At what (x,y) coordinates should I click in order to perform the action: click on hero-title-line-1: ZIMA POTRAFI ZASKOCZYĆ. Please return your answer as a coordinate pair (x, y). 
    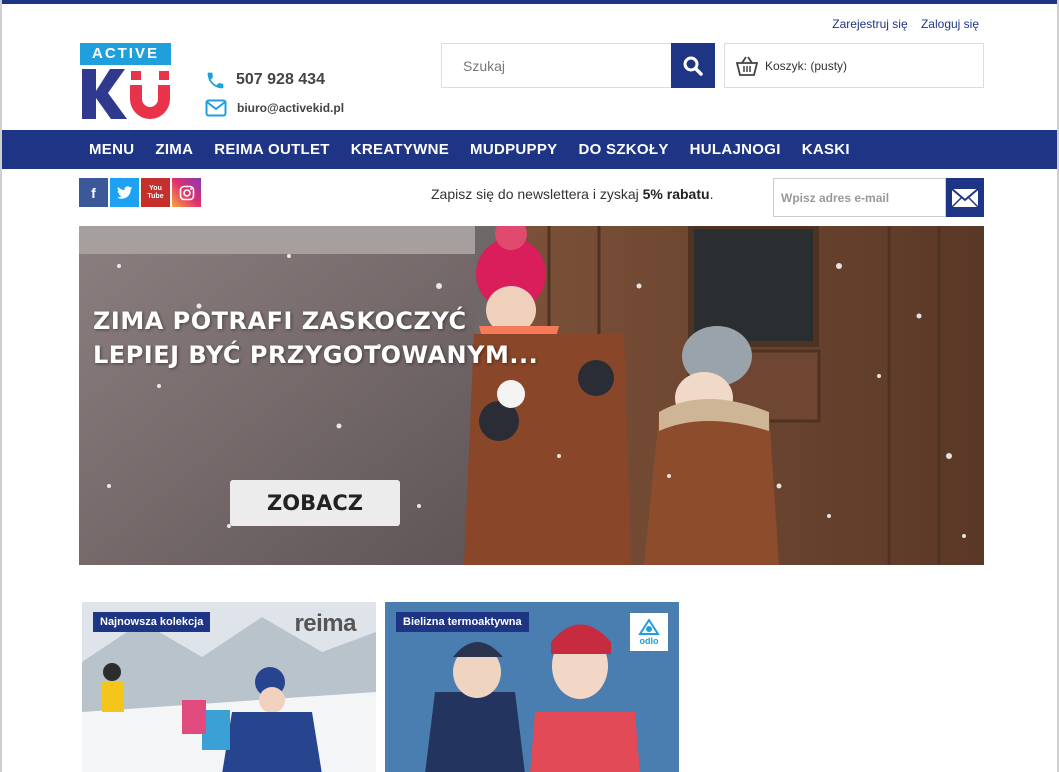
    Looking at the image, I should click on (280, 321).